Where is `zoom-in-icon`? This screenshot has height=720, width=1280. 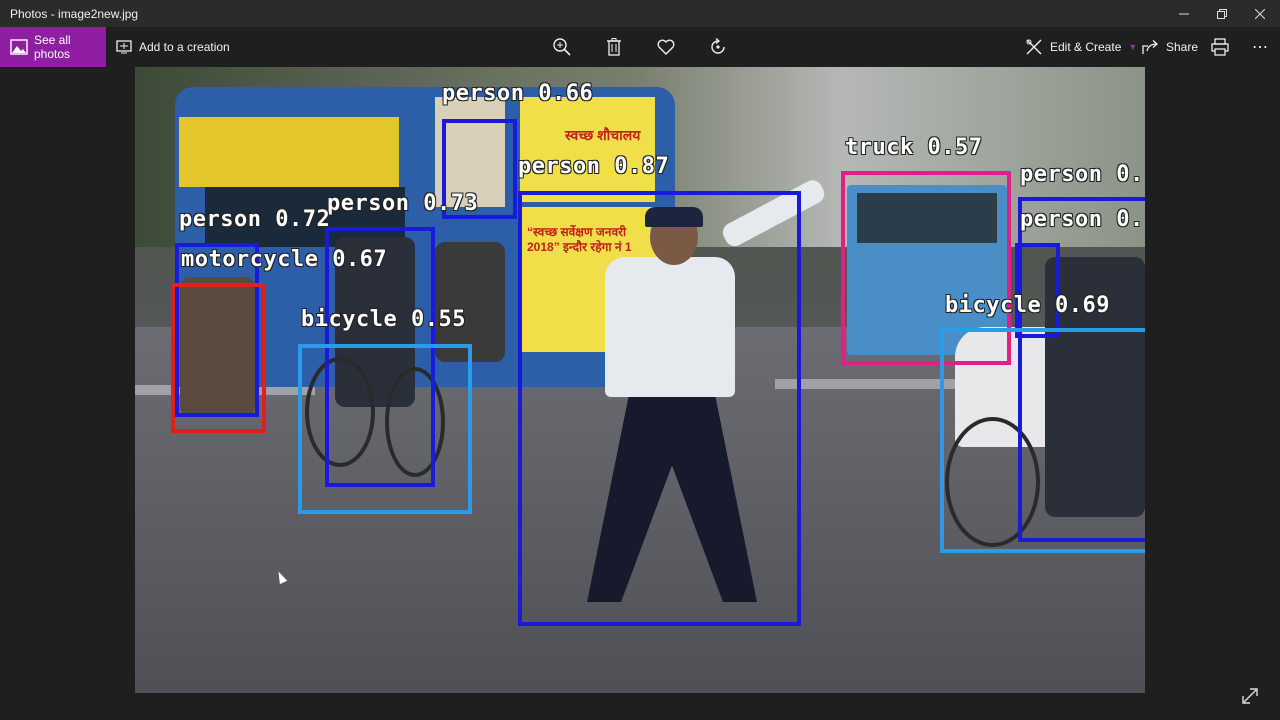
zoom-in-icon is located at coordinates (562, 47).